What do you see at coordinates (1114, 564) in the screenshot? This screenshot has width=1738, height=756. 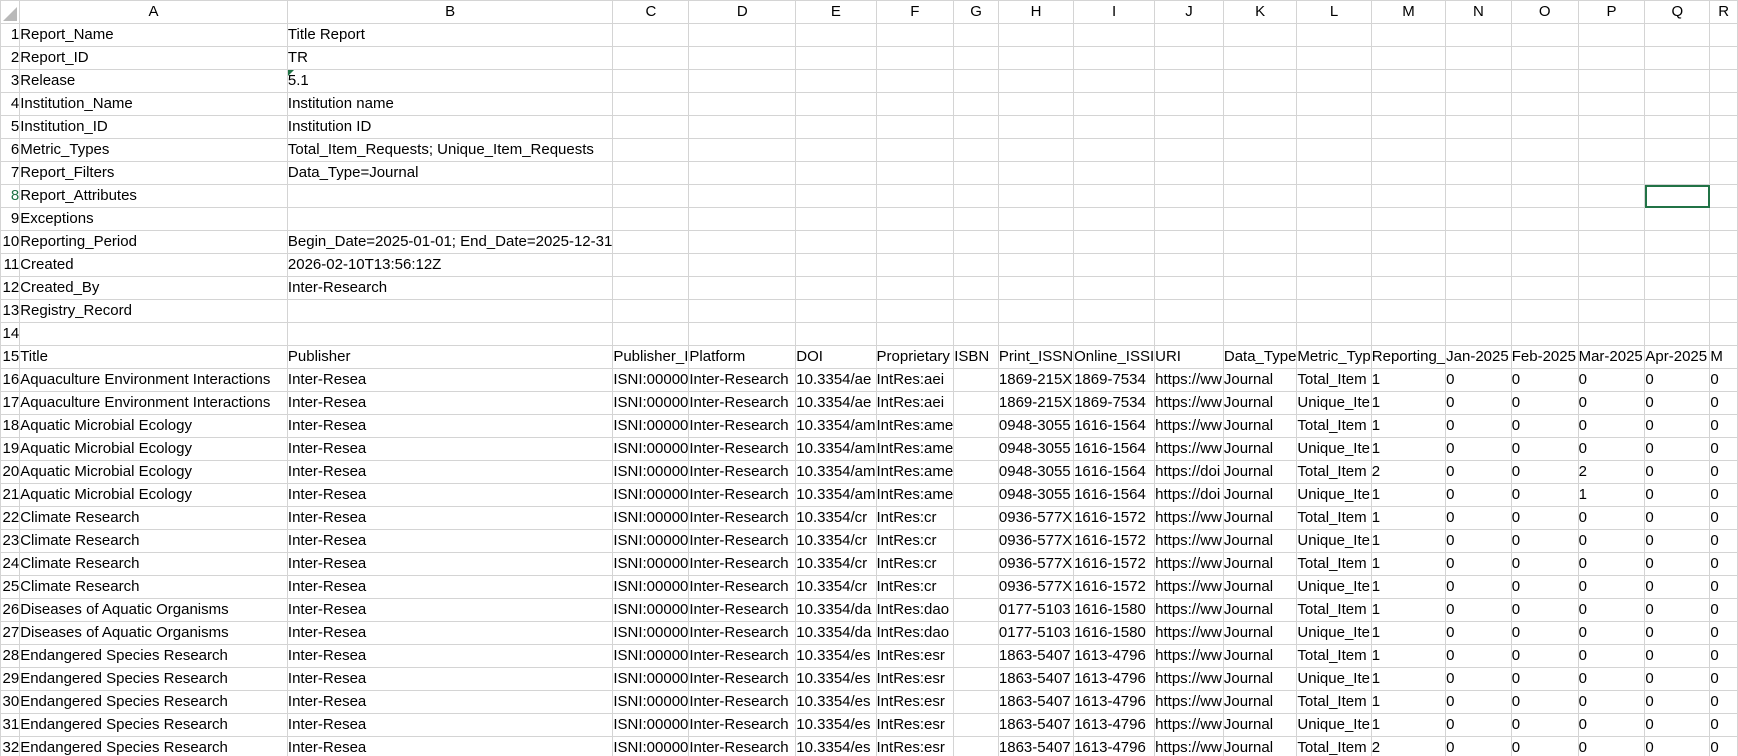 I see `data-cell: 1616-1572` at bounding box center [1114, 564].